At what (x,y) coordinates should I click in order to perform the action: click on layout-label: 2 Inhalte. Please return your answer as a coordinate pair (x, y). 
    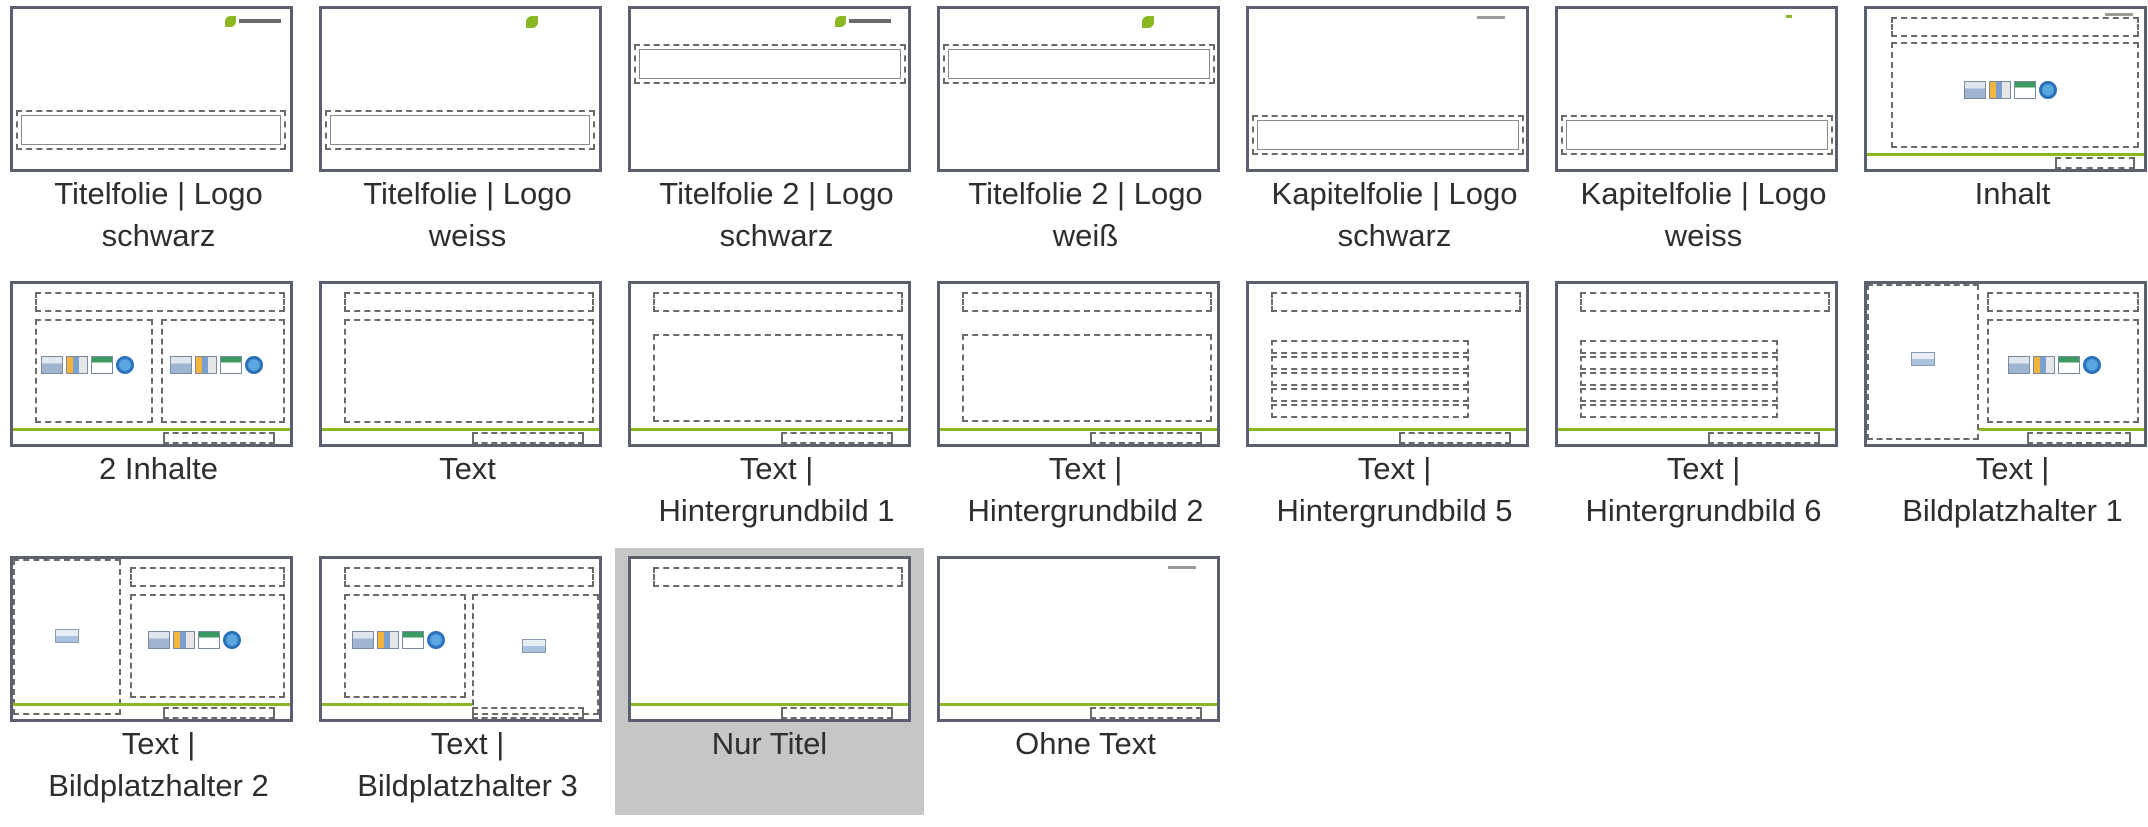
    Looking at the image, I should click on (158, 468).